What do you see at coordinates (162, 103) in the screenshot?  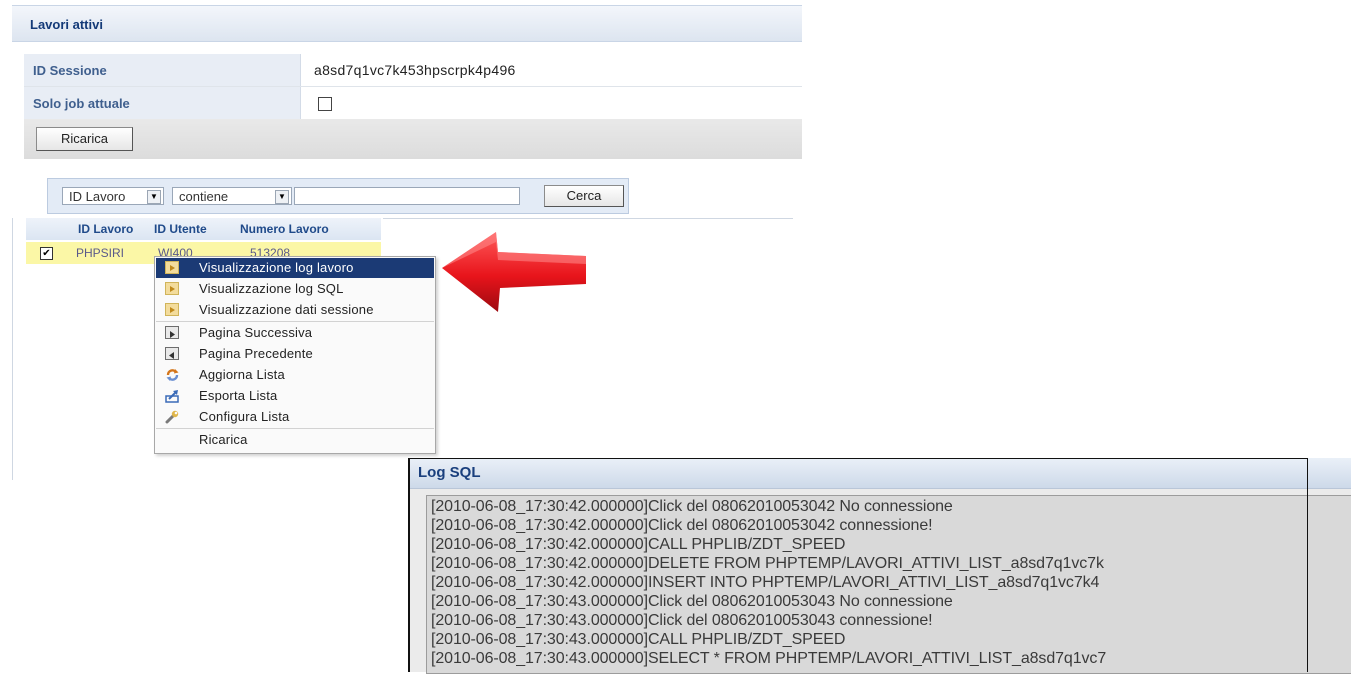 I see `current-job-label-cell: Solo job attuale` at bounding box center [162, 103].